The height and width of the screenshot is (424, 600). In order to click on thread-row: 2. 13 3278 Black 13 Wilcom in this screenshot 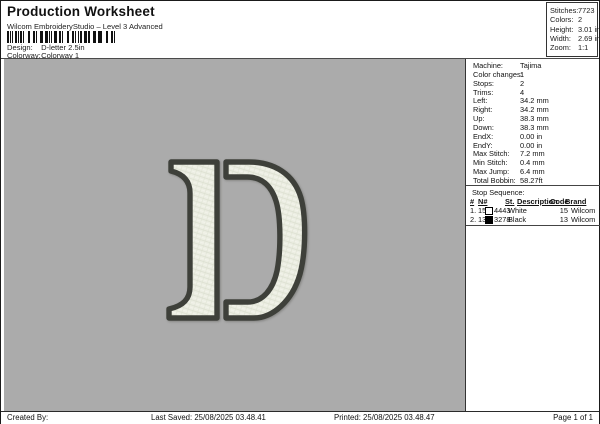, I will do `click(533, 219)`.